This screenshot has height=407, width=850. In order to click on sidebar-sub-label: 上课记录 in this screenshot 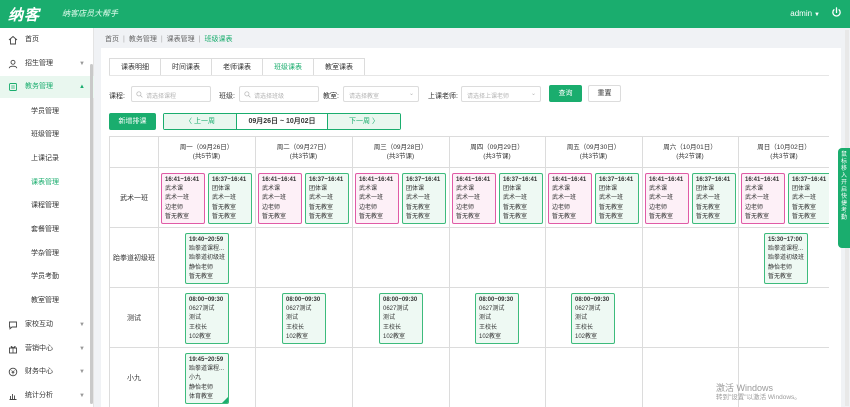, I will do `click(45, 158)`.